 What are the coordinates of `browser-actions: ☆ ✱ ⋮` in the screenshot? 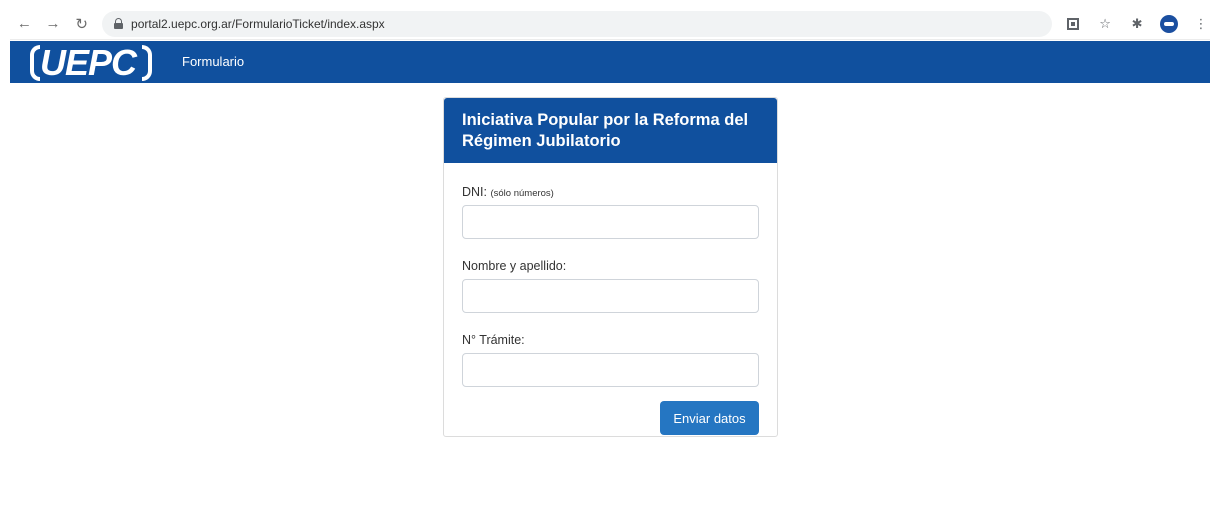 It's located at (1137, 23).